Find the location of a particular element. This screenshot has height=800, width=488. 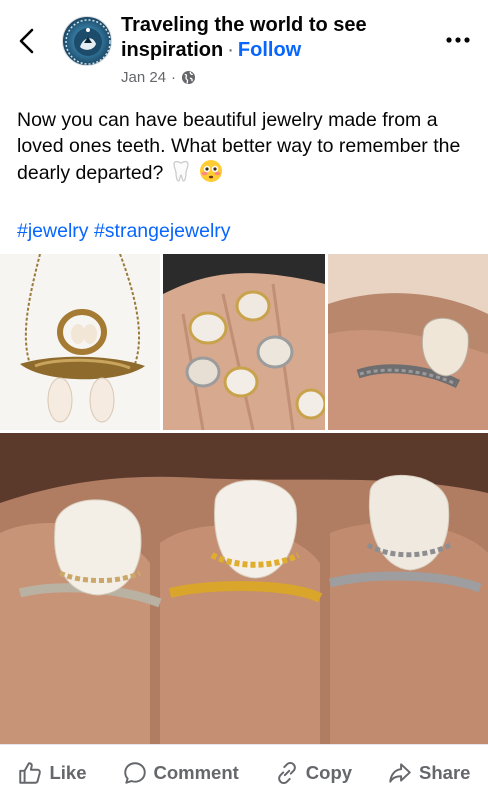

chevron-left-icon is located at coordinates (26, 41).